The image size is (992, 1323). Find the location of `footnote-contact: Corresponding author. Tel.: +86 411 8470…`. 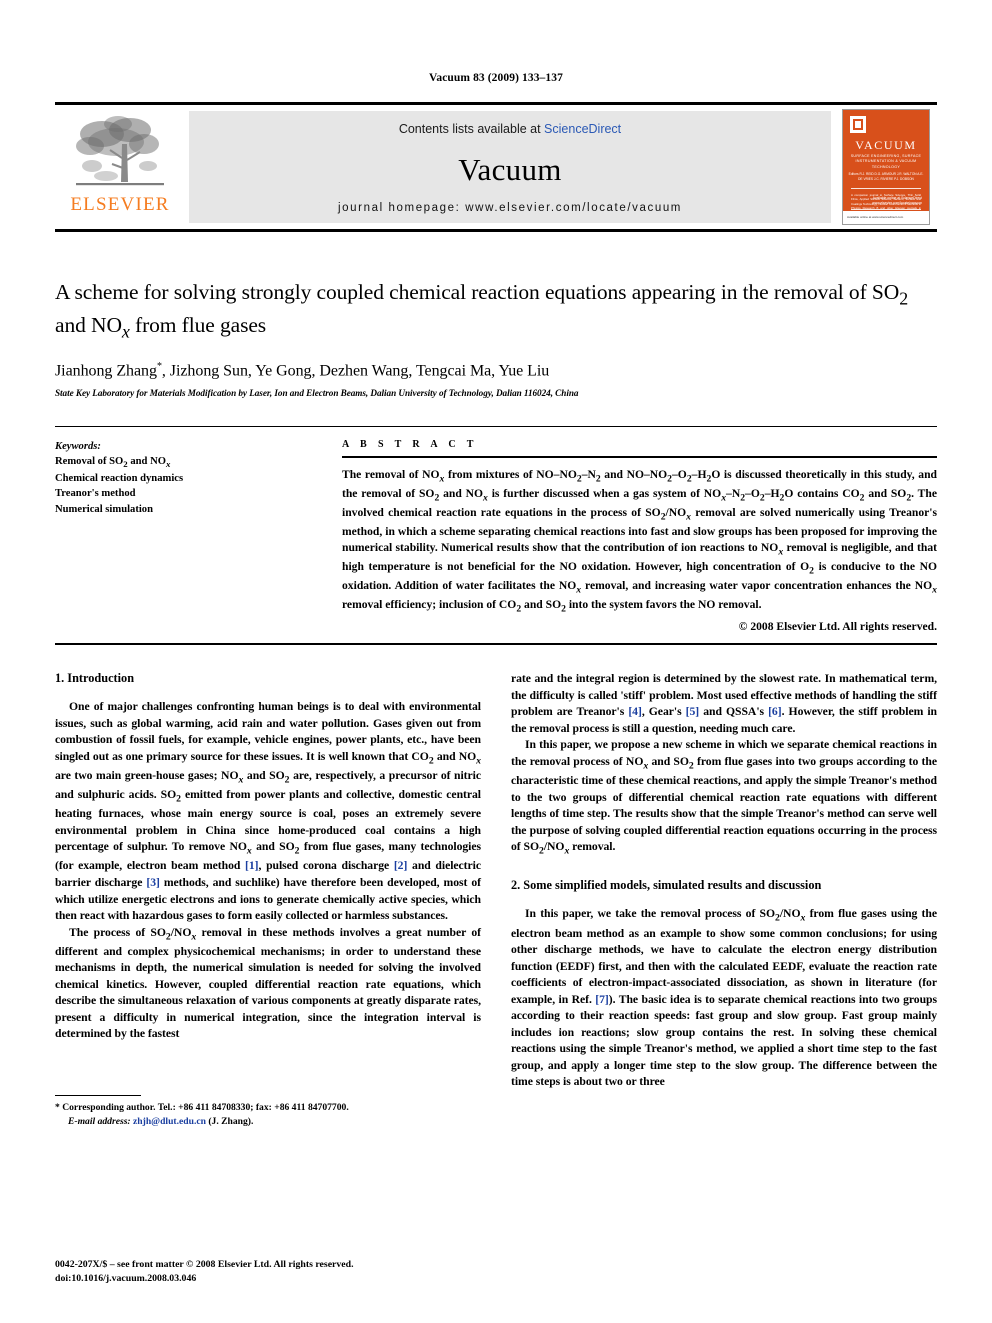

footnote-contact: Corresponding author. Tel.: +86 411 8470… is located at coordinates (205, 1108).